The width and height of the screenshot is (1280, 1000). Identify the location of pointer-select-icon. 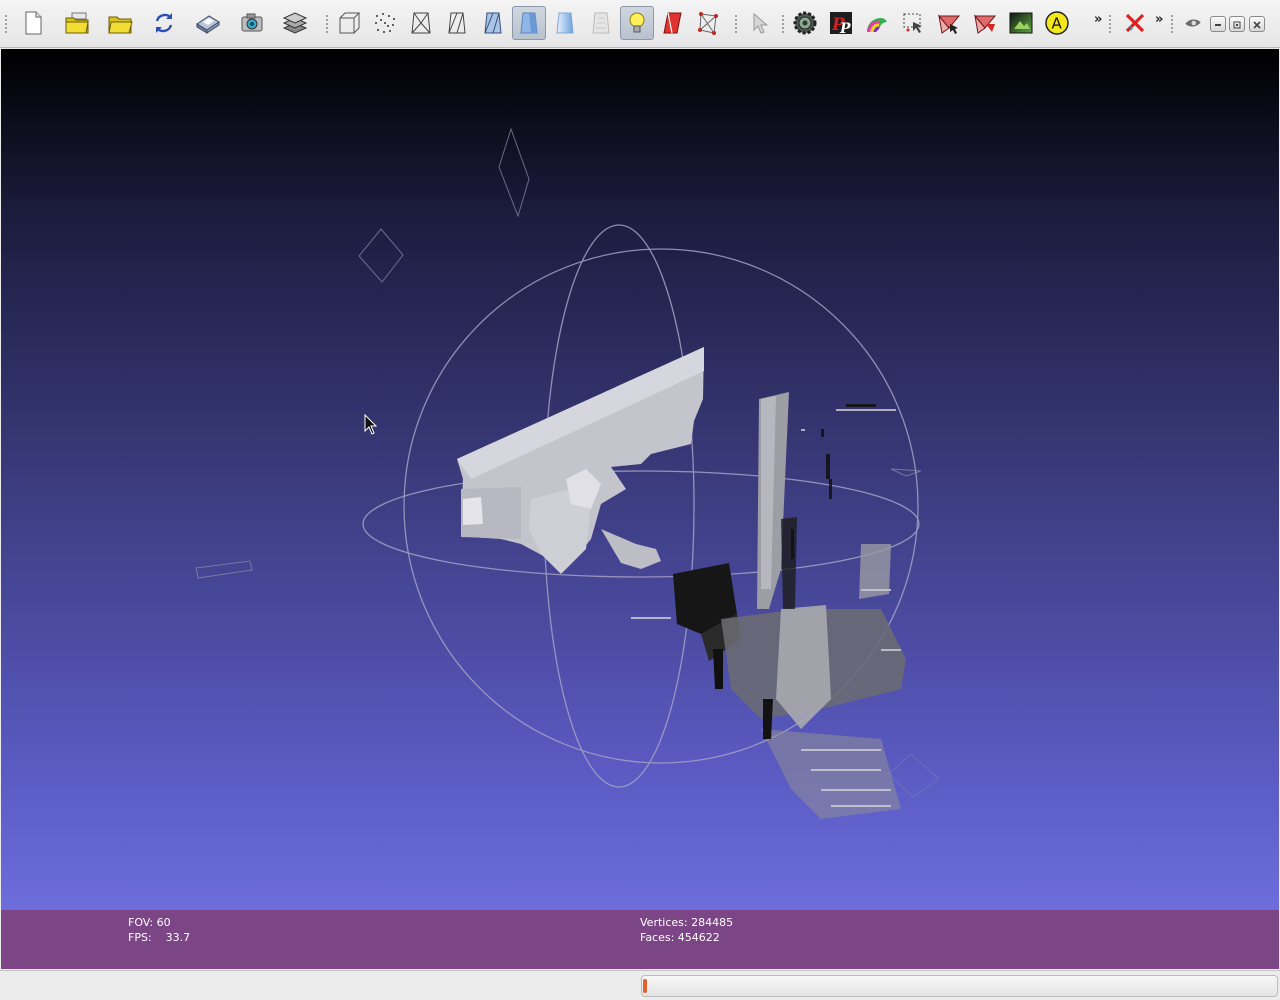
(759, 23).